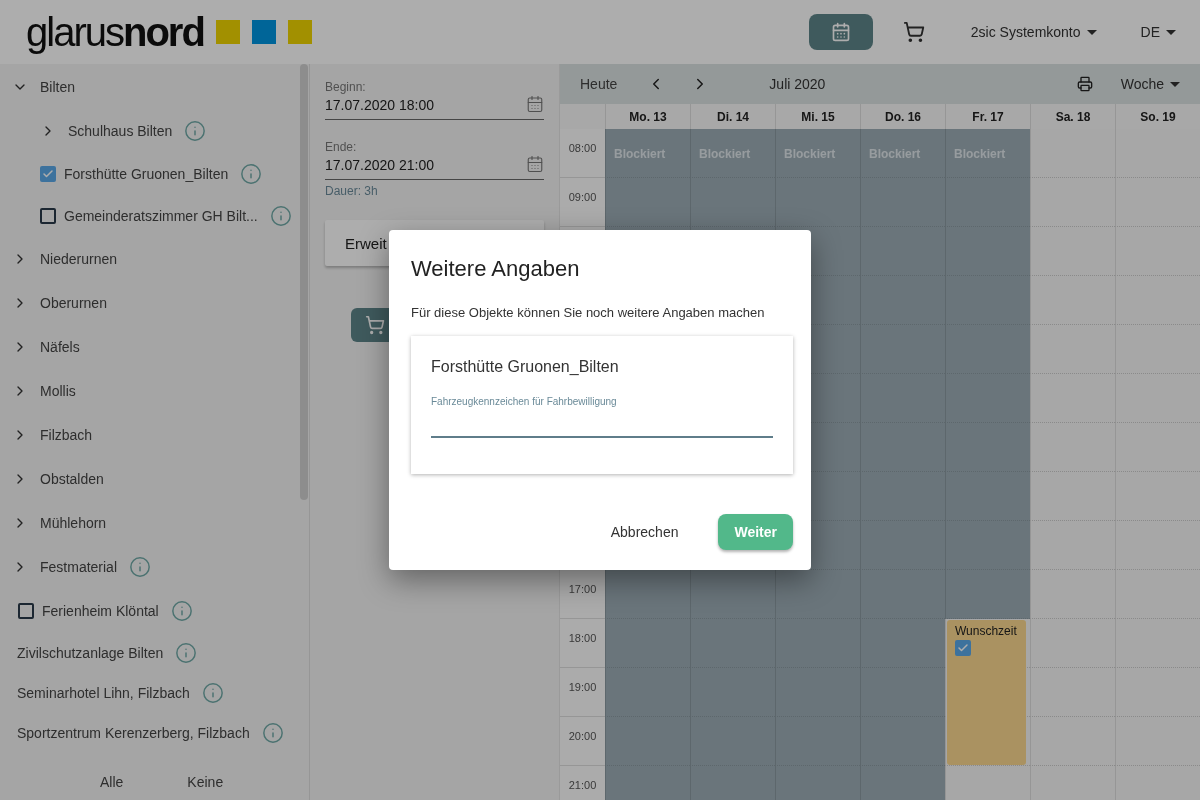 The image size is (1200, 800). What do you see at coordinates (100, 611) in the screenshot?
I see `tree-item-label: Ferienheim Klöntal` at bounding box center [100, 611].